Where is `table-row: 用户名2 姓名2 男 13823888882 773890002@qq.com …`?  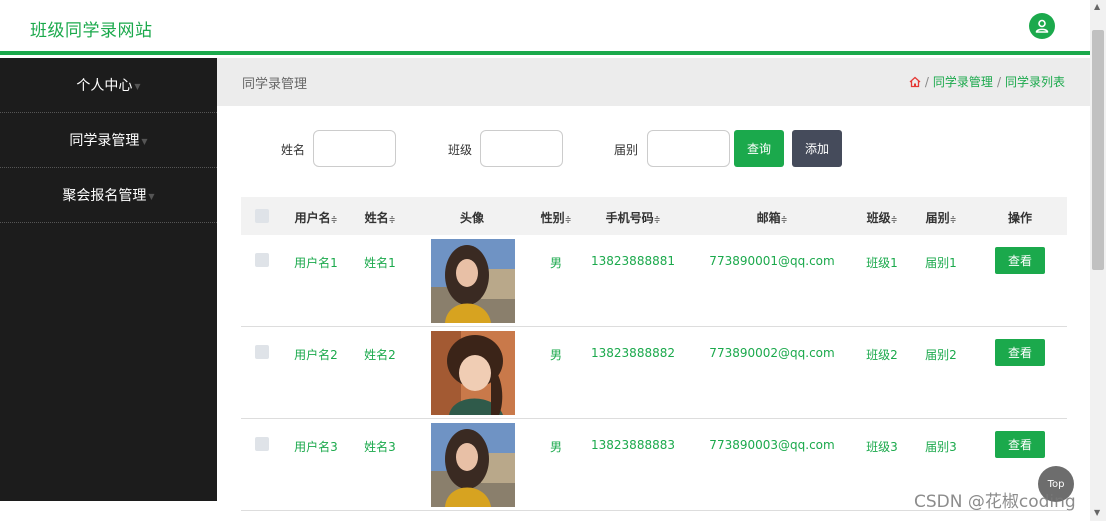
table-row: 用户名2 姓名2 男 13823888882 773890002@qq.com … is located at coordinates (654, 373).